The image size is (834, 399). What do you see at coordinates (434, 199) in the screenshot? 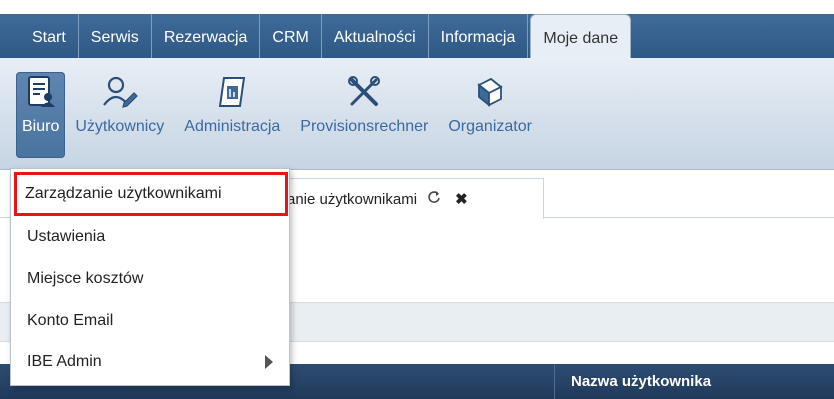
I see `refresh-icon` at bounding box center [434, 199].